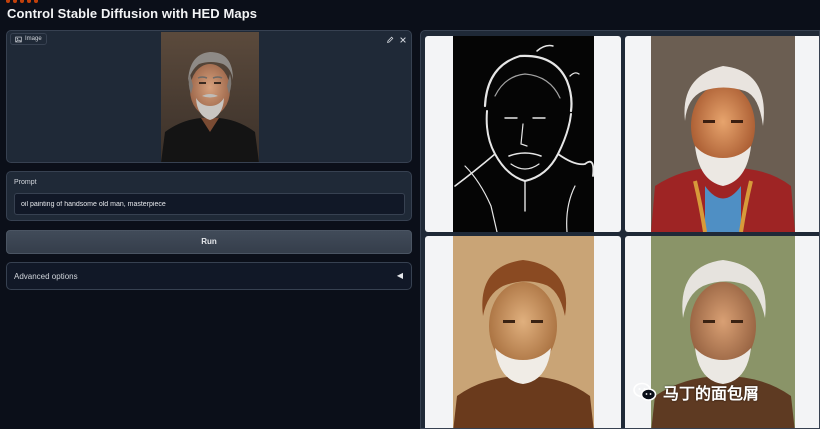  What do you see at coordinates (396, 40) in the screenshot?
I see `image-tools` at bounding box center [396, 40].